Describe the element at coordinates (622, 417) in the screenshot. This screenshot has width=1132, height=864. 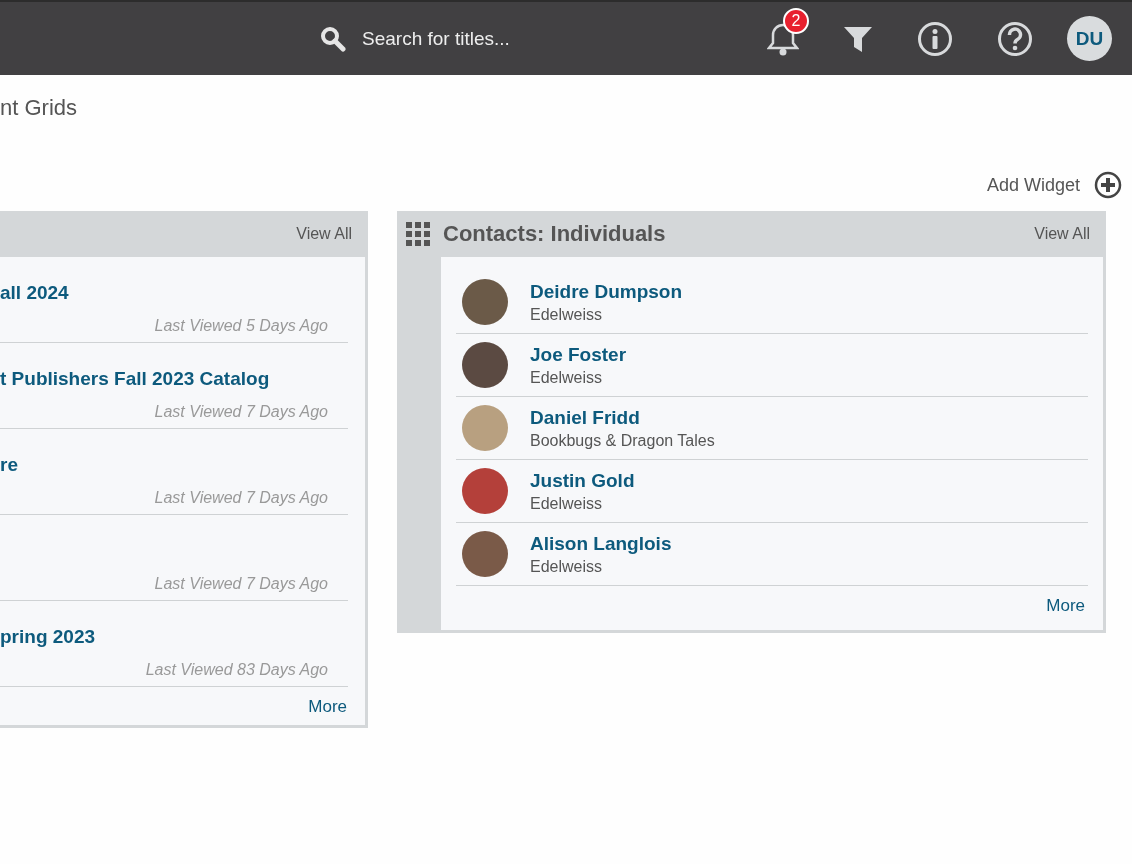
I see `contact-name: Daniel Fridd` at that location.